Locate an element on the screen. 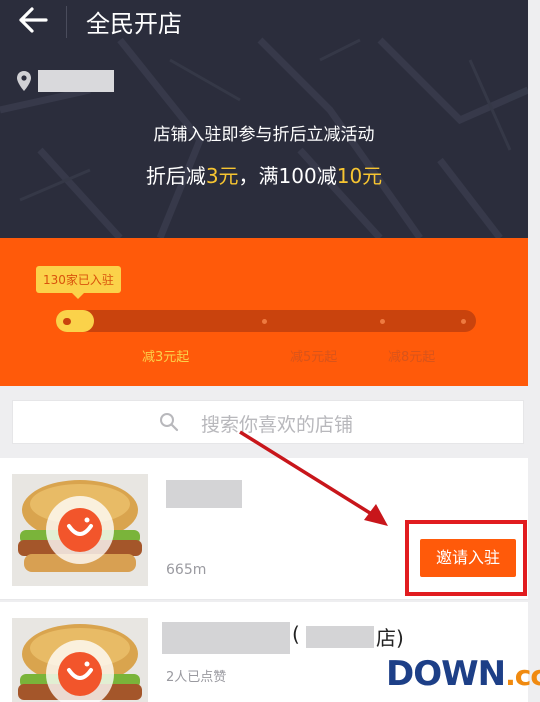 Image resolution: width=540 pixels, height=702 pixels. promo-text-2: ，满100减 is located at coordinates (287, 176).